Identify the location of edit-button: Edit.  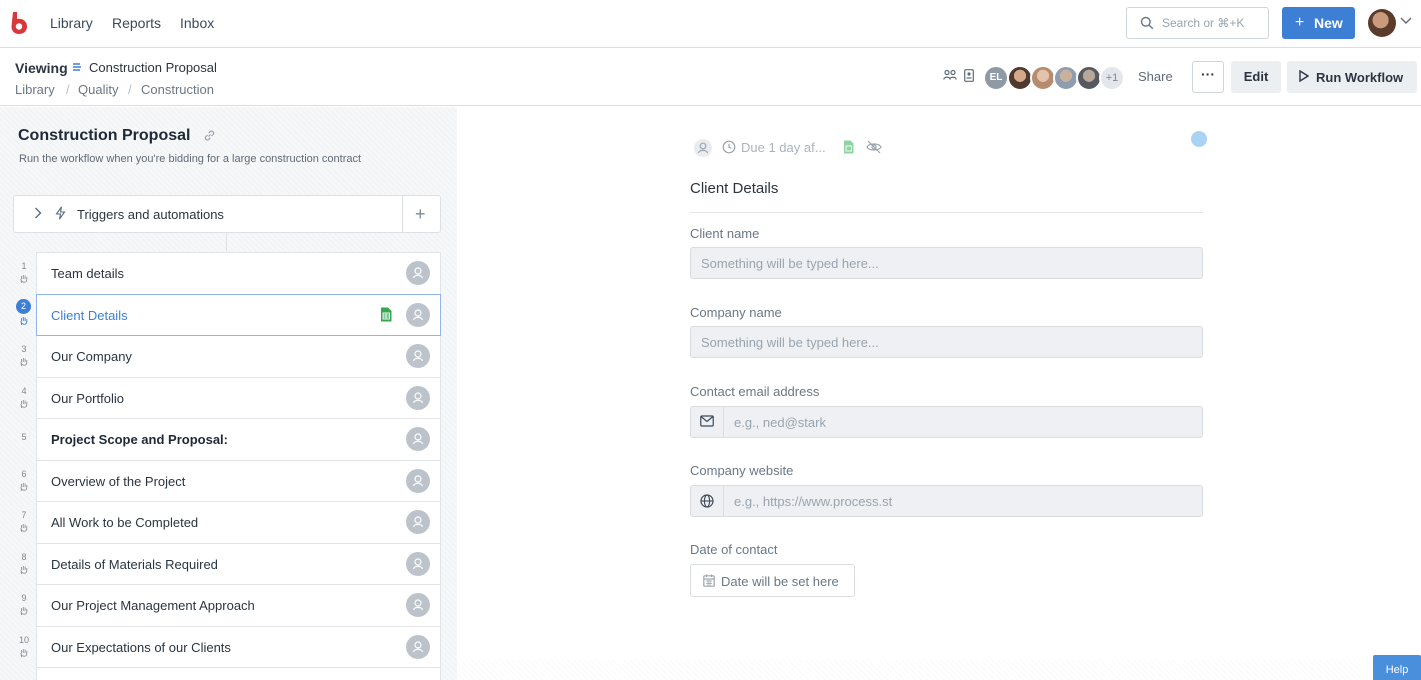
(1256, 77).